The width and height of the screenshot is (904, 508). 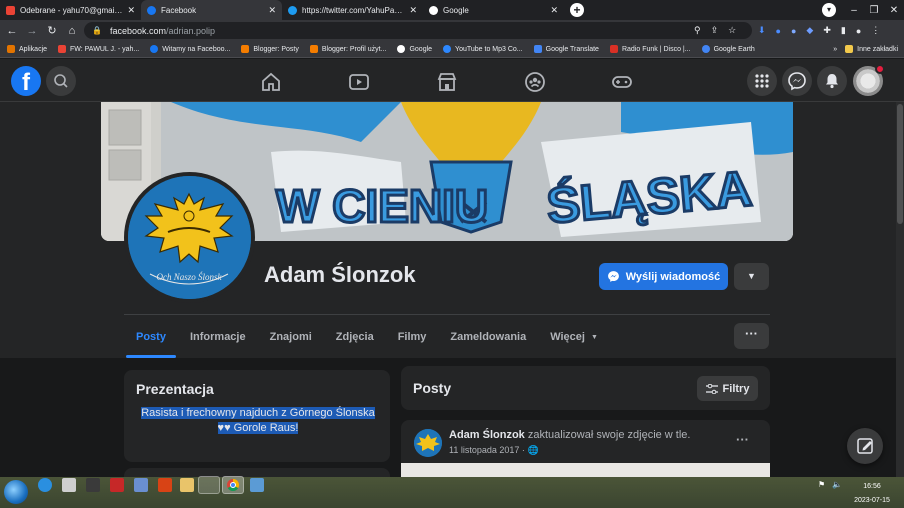 I want to click on side-panel-icon: ▮, so click(x=843, y=30).